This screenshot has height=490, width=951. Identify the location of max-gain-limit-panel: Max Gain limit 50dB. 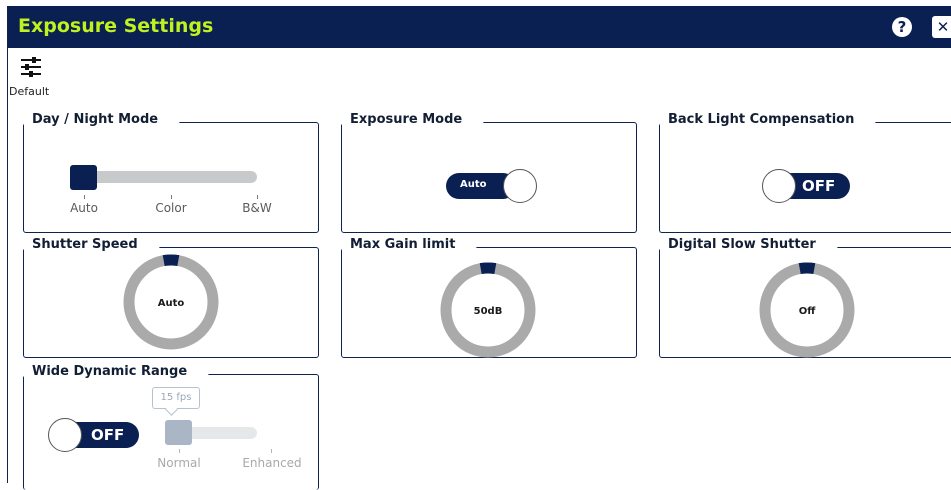
(488, 296).